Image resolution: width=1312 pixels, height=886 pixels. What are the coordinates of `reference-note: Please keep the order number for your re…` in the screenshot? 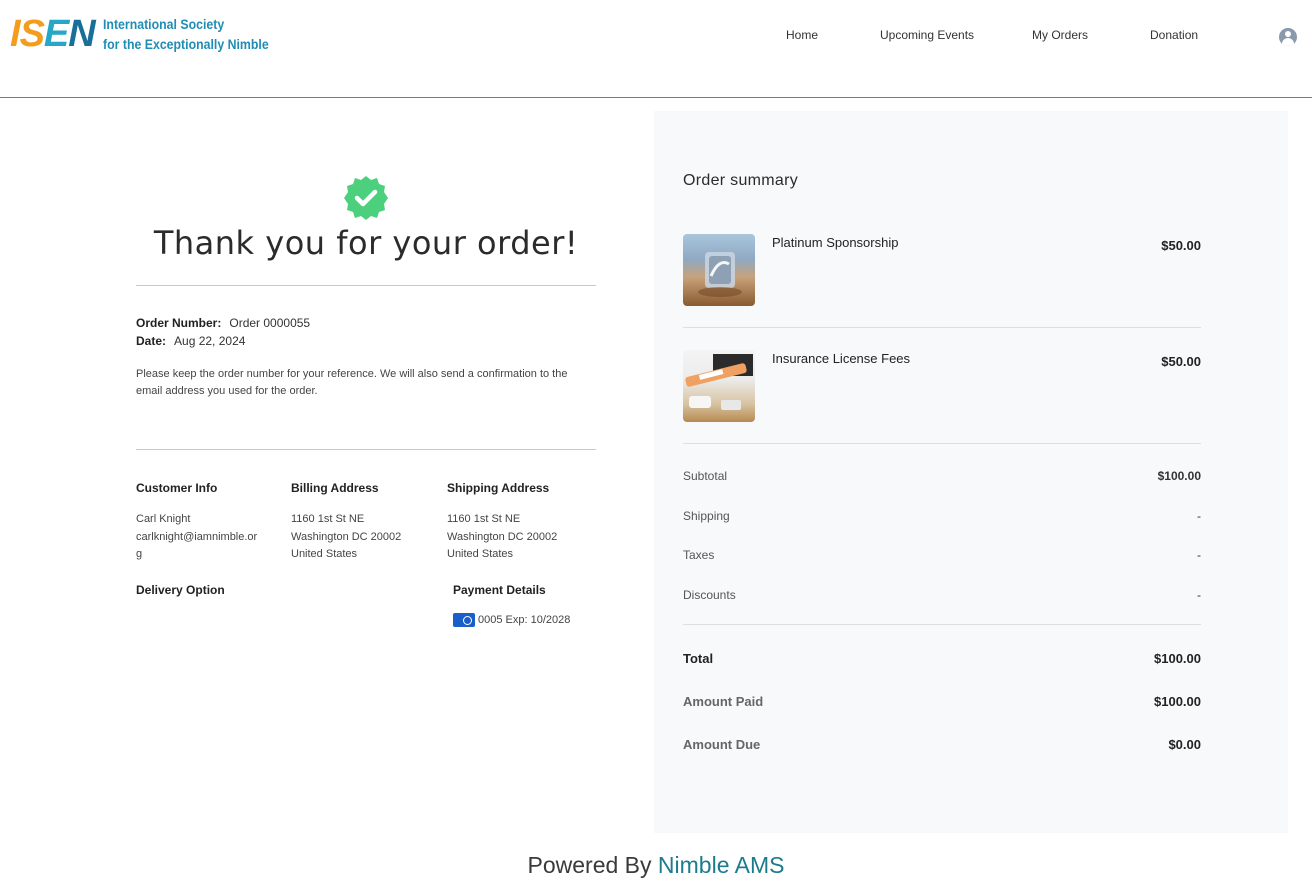 It's located at (352, 382).